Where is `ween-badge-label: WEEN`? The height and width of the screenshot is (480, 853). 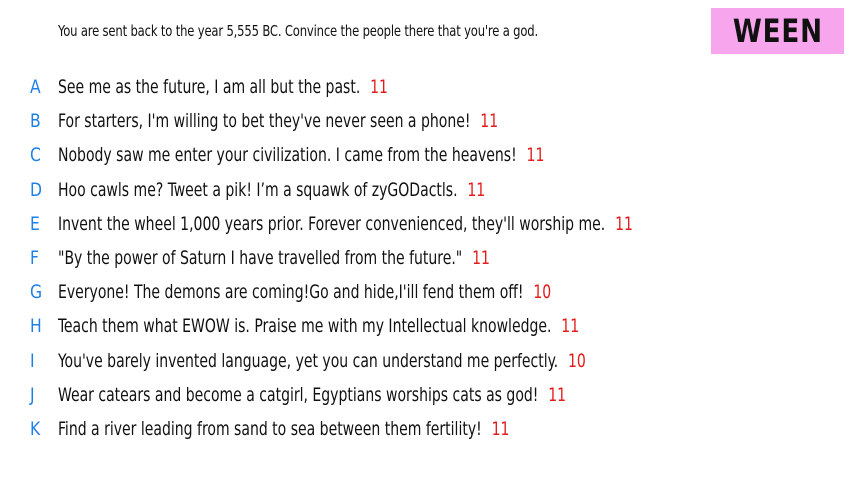 ween-badge-label: WEEN is located at coordinates (777, 31).